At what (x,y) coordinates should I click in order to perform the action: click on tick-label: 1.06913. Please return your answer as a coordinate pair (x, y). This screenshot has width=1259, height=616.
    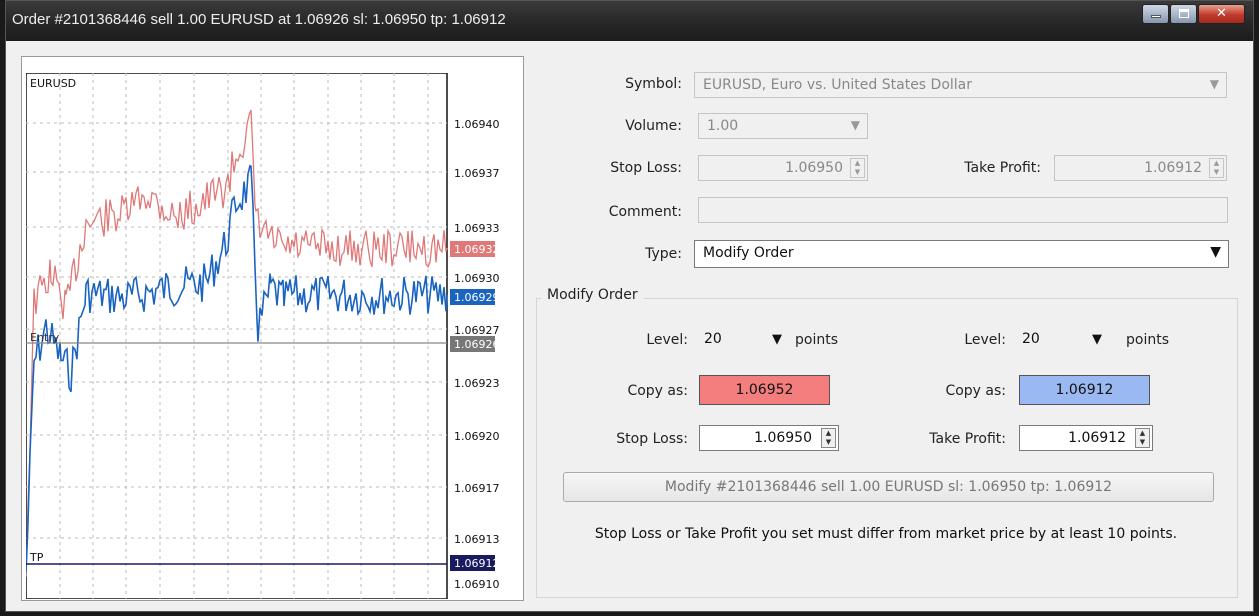
    Looking at the image, I should click on (477, 539).